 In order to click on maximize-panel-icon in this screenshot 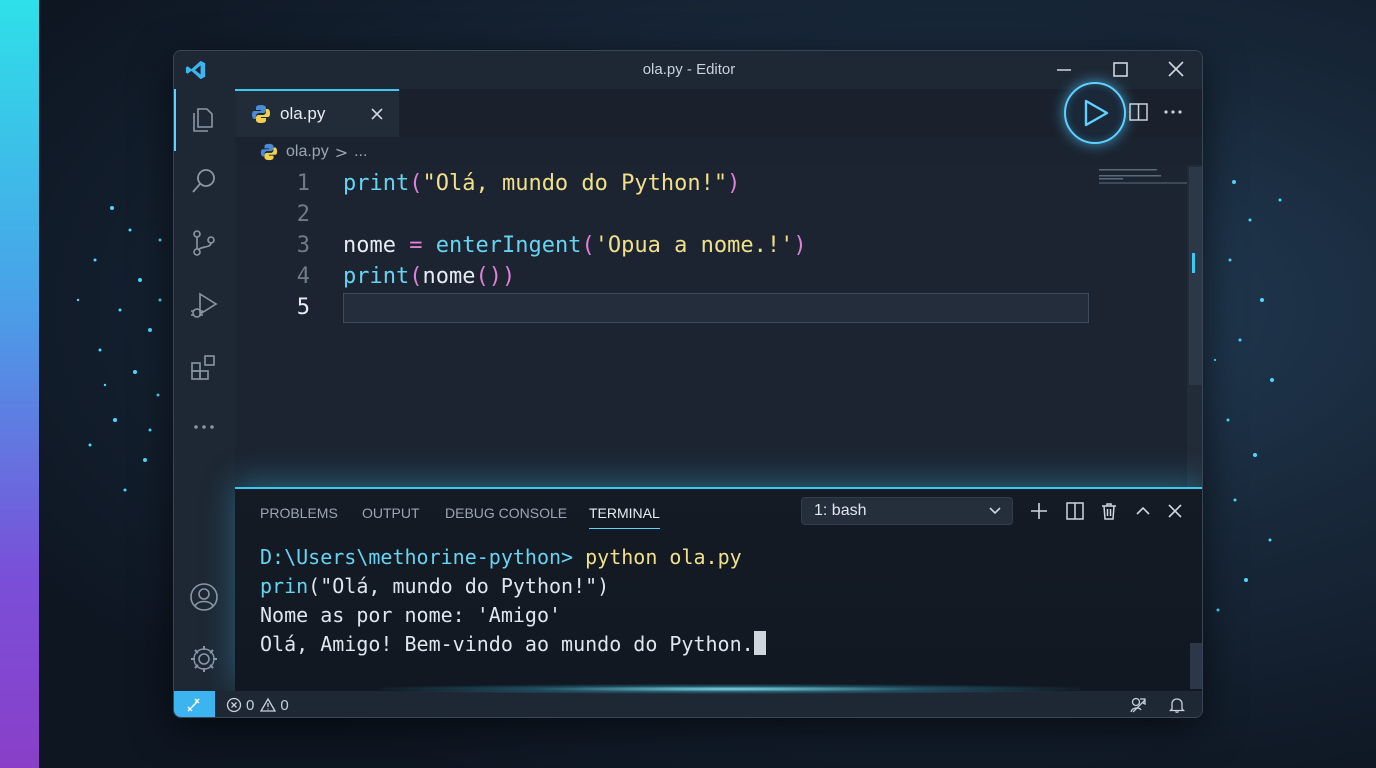, I will do `click(1143, 511)`.